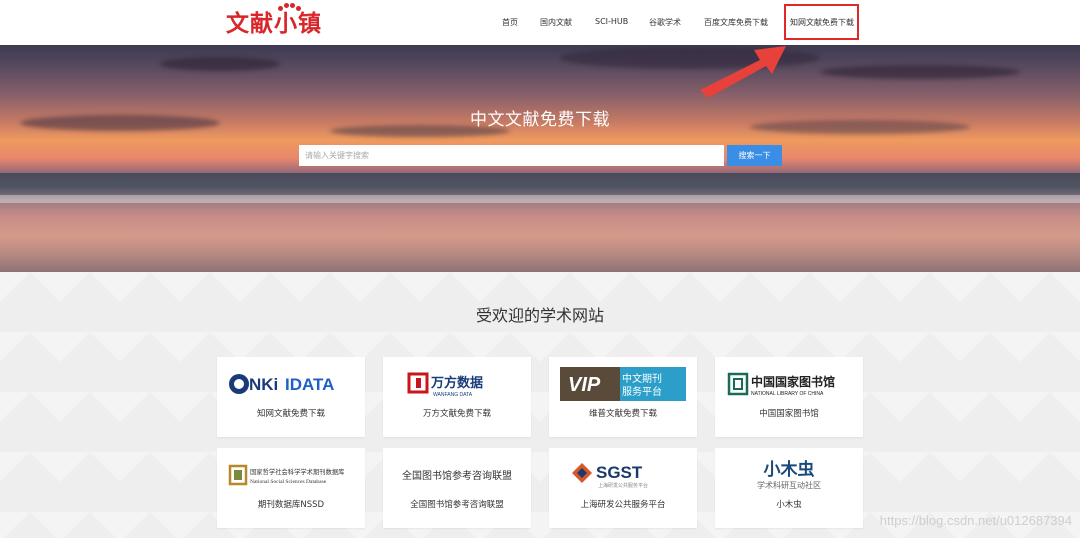  I want to click on vip-logo: VIP 中文期刊 服务平台, so click(623, 384).